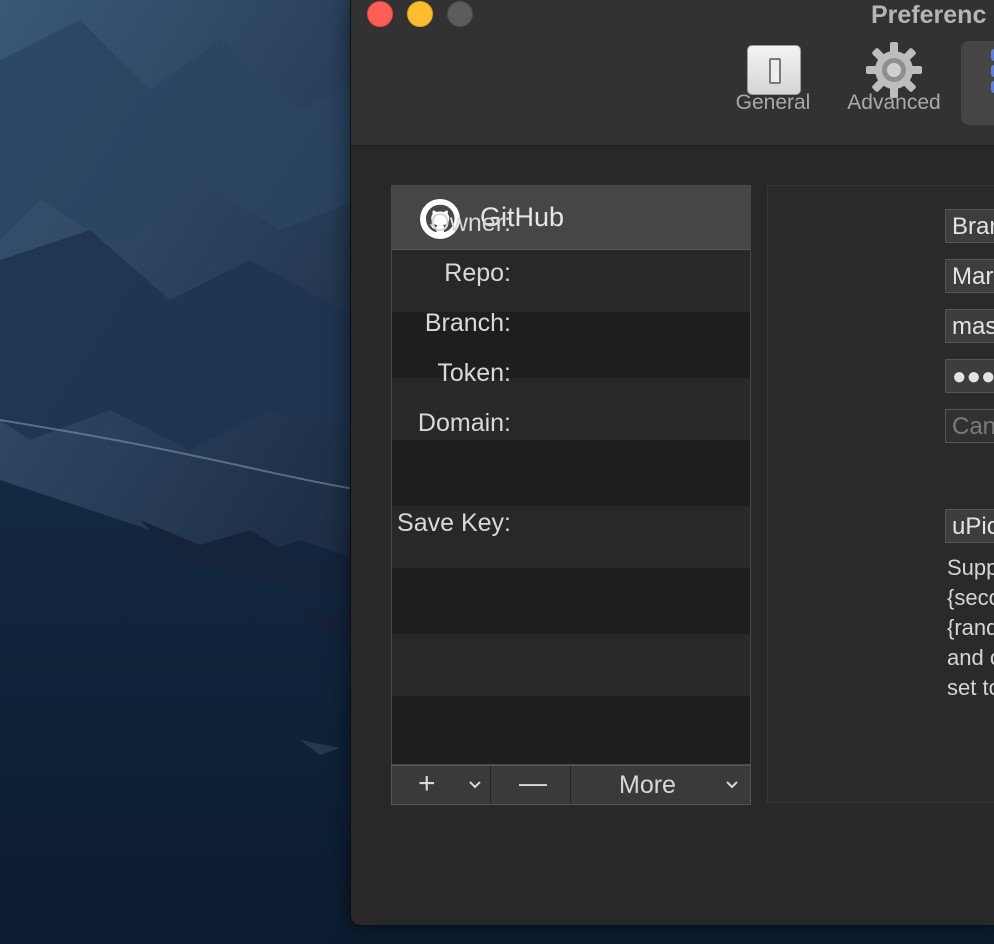 This screenshot has height=944, width=994. Describe the element at coordinates (773, 102) in the screenshot. I see `toolbar-tab-general-label: General` at that location.